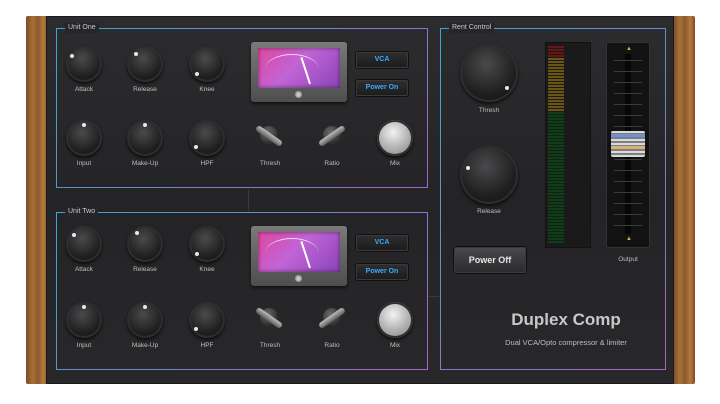  Describe the element at coordinates (395, 320) in the screenshot. I see `unit-two-mix-knob` at that location.